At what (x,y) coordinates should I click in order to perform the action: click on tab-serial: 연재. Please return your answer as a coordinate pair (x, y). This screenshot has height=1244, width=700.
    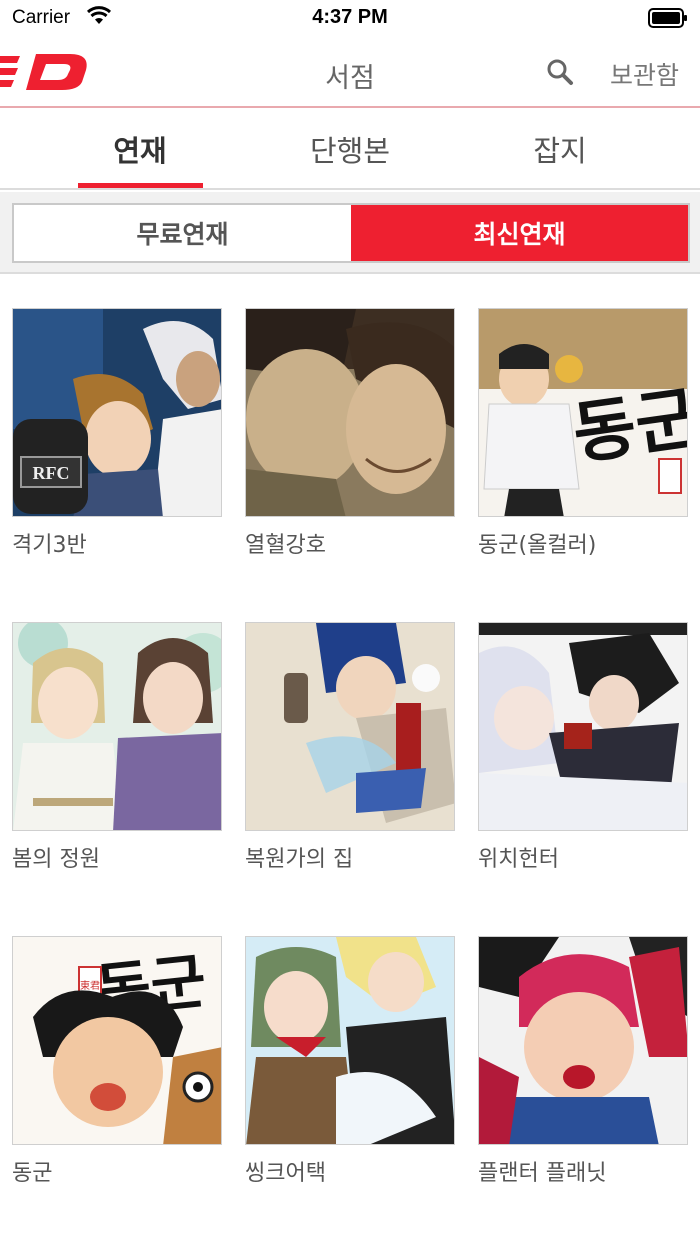
    Looking at the image, I should click on (140, 159).